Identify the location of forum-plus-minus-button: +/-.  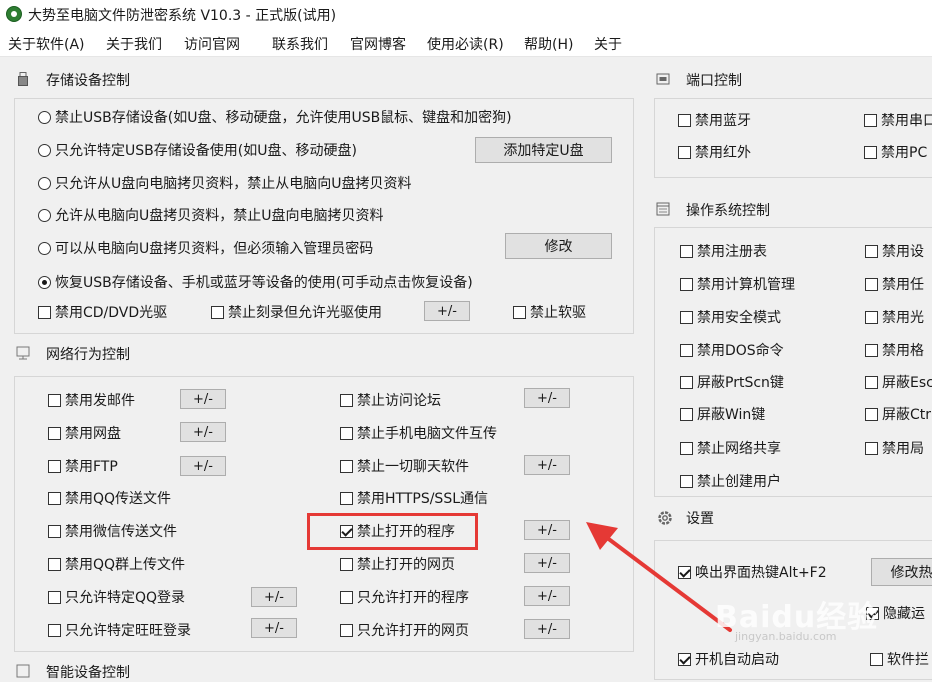
(547, 398).